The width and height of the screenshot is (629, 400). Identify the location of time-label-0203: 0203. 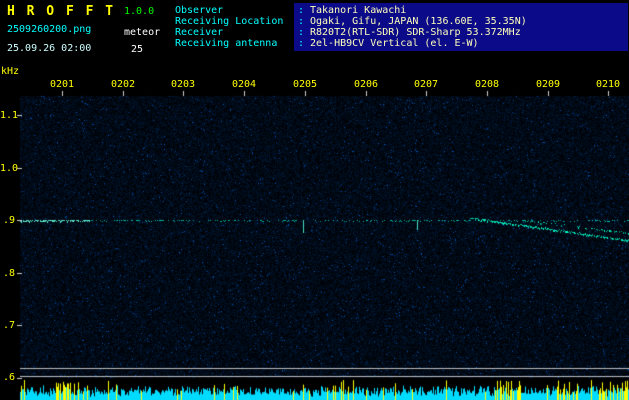
(183, 84).